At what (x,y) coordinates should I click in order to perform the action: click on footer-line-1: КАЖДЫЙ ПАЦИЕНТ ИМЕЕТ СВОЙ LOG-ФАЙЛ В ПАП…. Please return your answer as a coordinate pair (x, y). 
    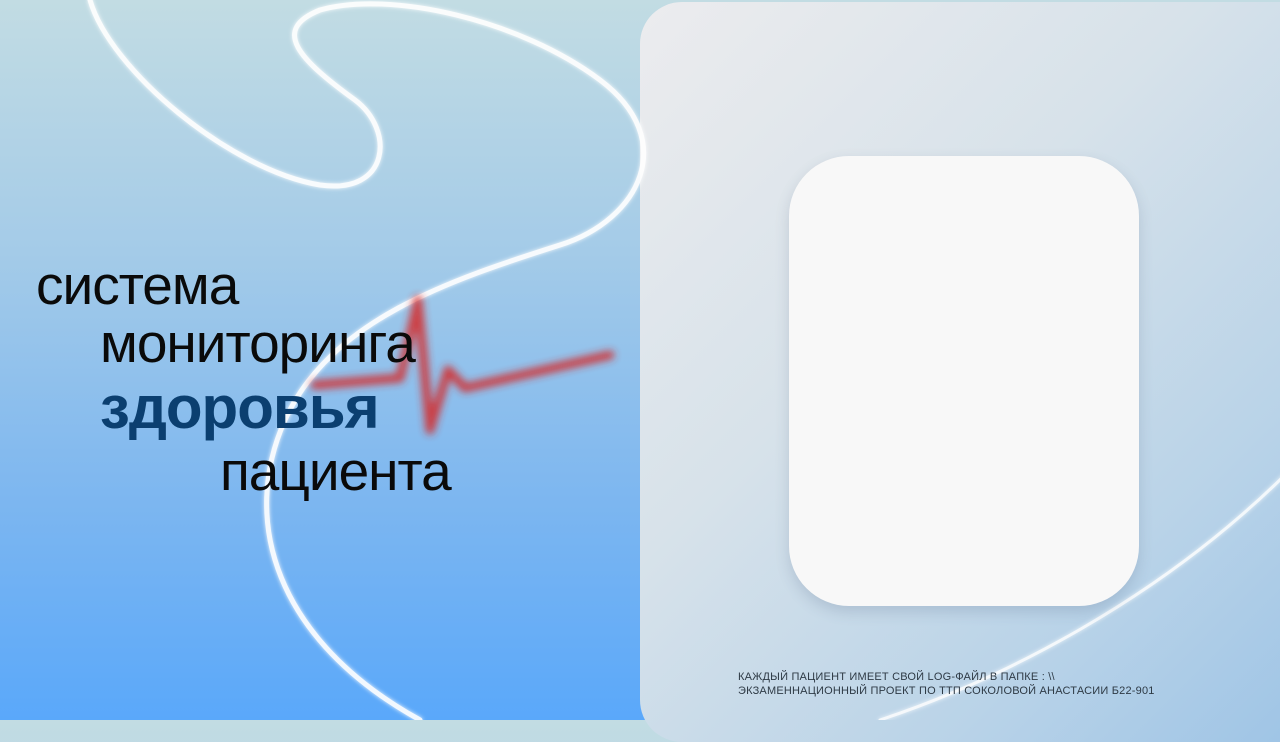
    Looking at the image, I should click on (896, 677).